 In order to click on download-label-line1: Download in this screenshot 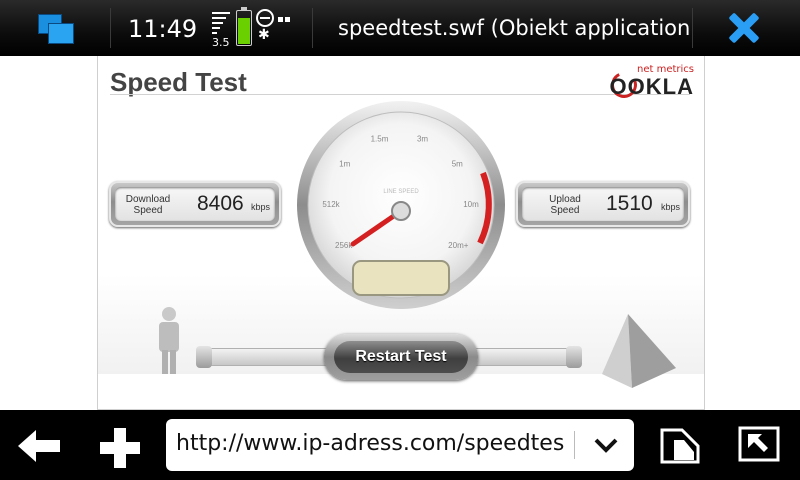, I will do `click(148, 199)`.